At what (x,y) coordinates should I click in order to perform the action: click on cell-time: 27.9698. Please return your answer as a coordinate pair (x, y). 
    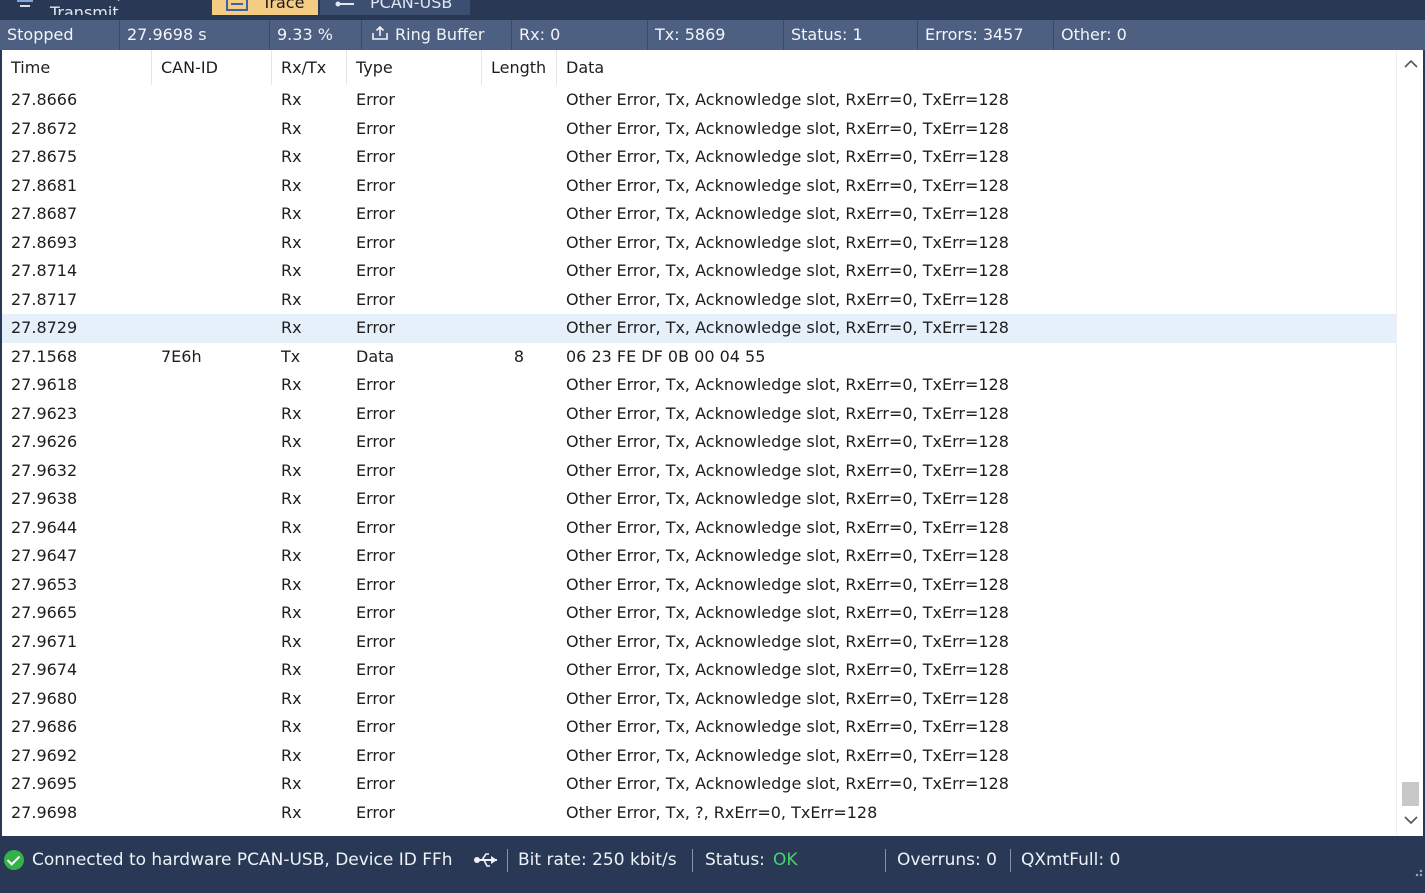
    Looking at the image, I should click on (44, 812).